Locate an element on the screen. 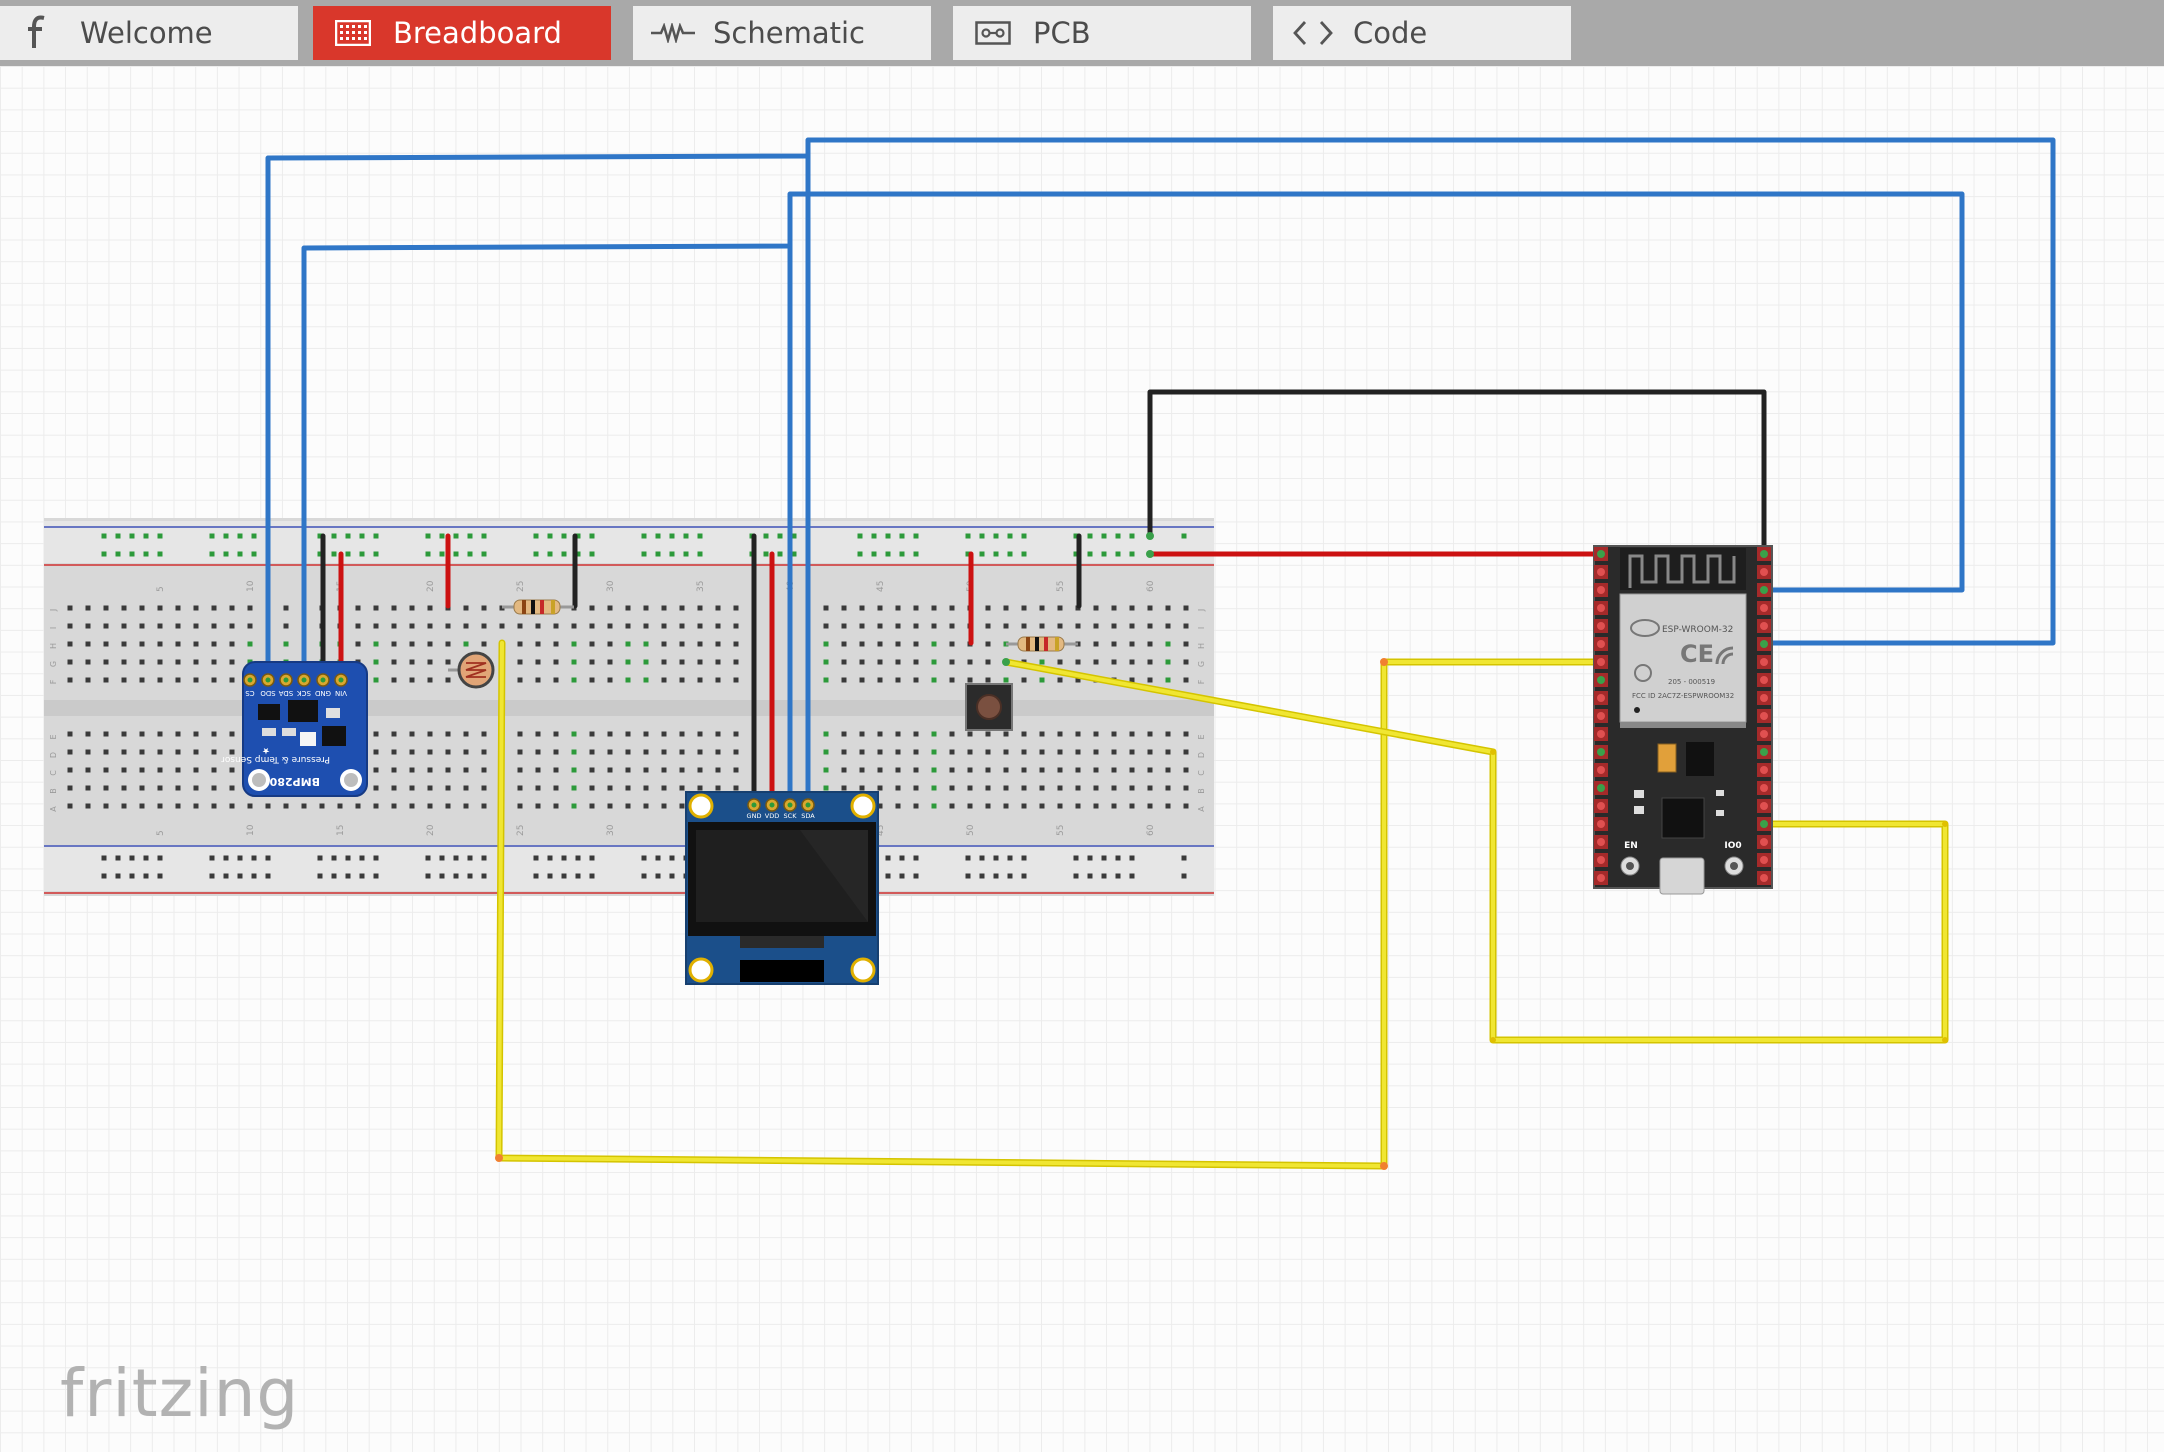 This screenshot has height=1452, width=2164. bmp280-name: BMP280 is located at coordinates (294, 781).